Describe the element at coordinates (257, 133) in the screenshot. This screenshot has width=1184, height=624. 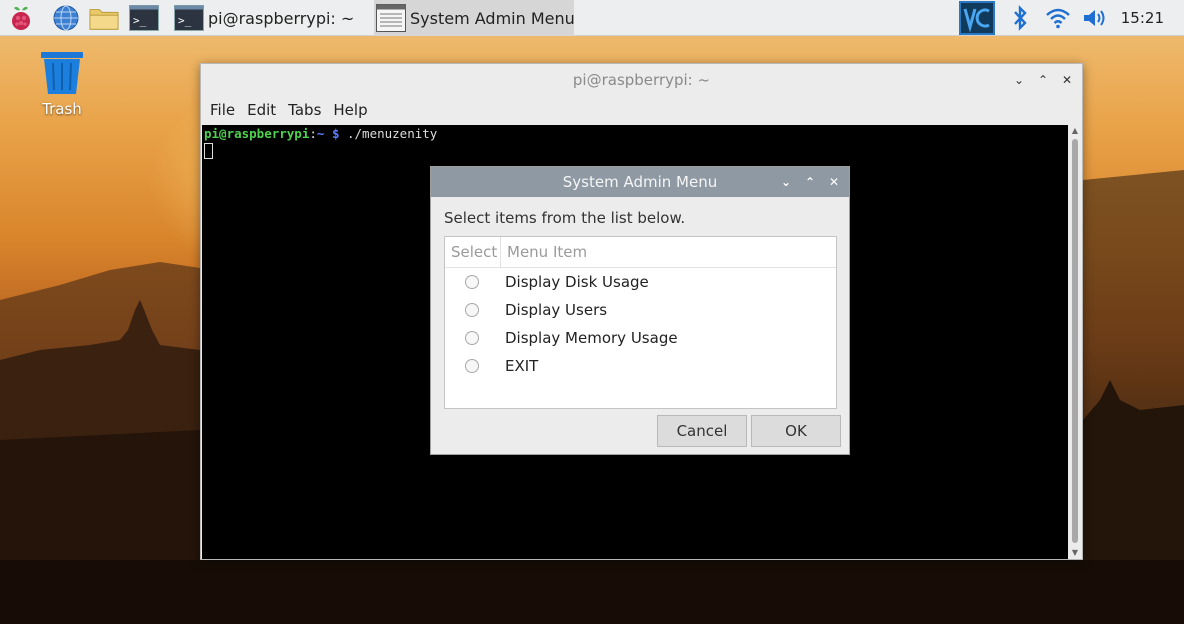
I see `prompt-user: pi@raspberrypi` at that location.